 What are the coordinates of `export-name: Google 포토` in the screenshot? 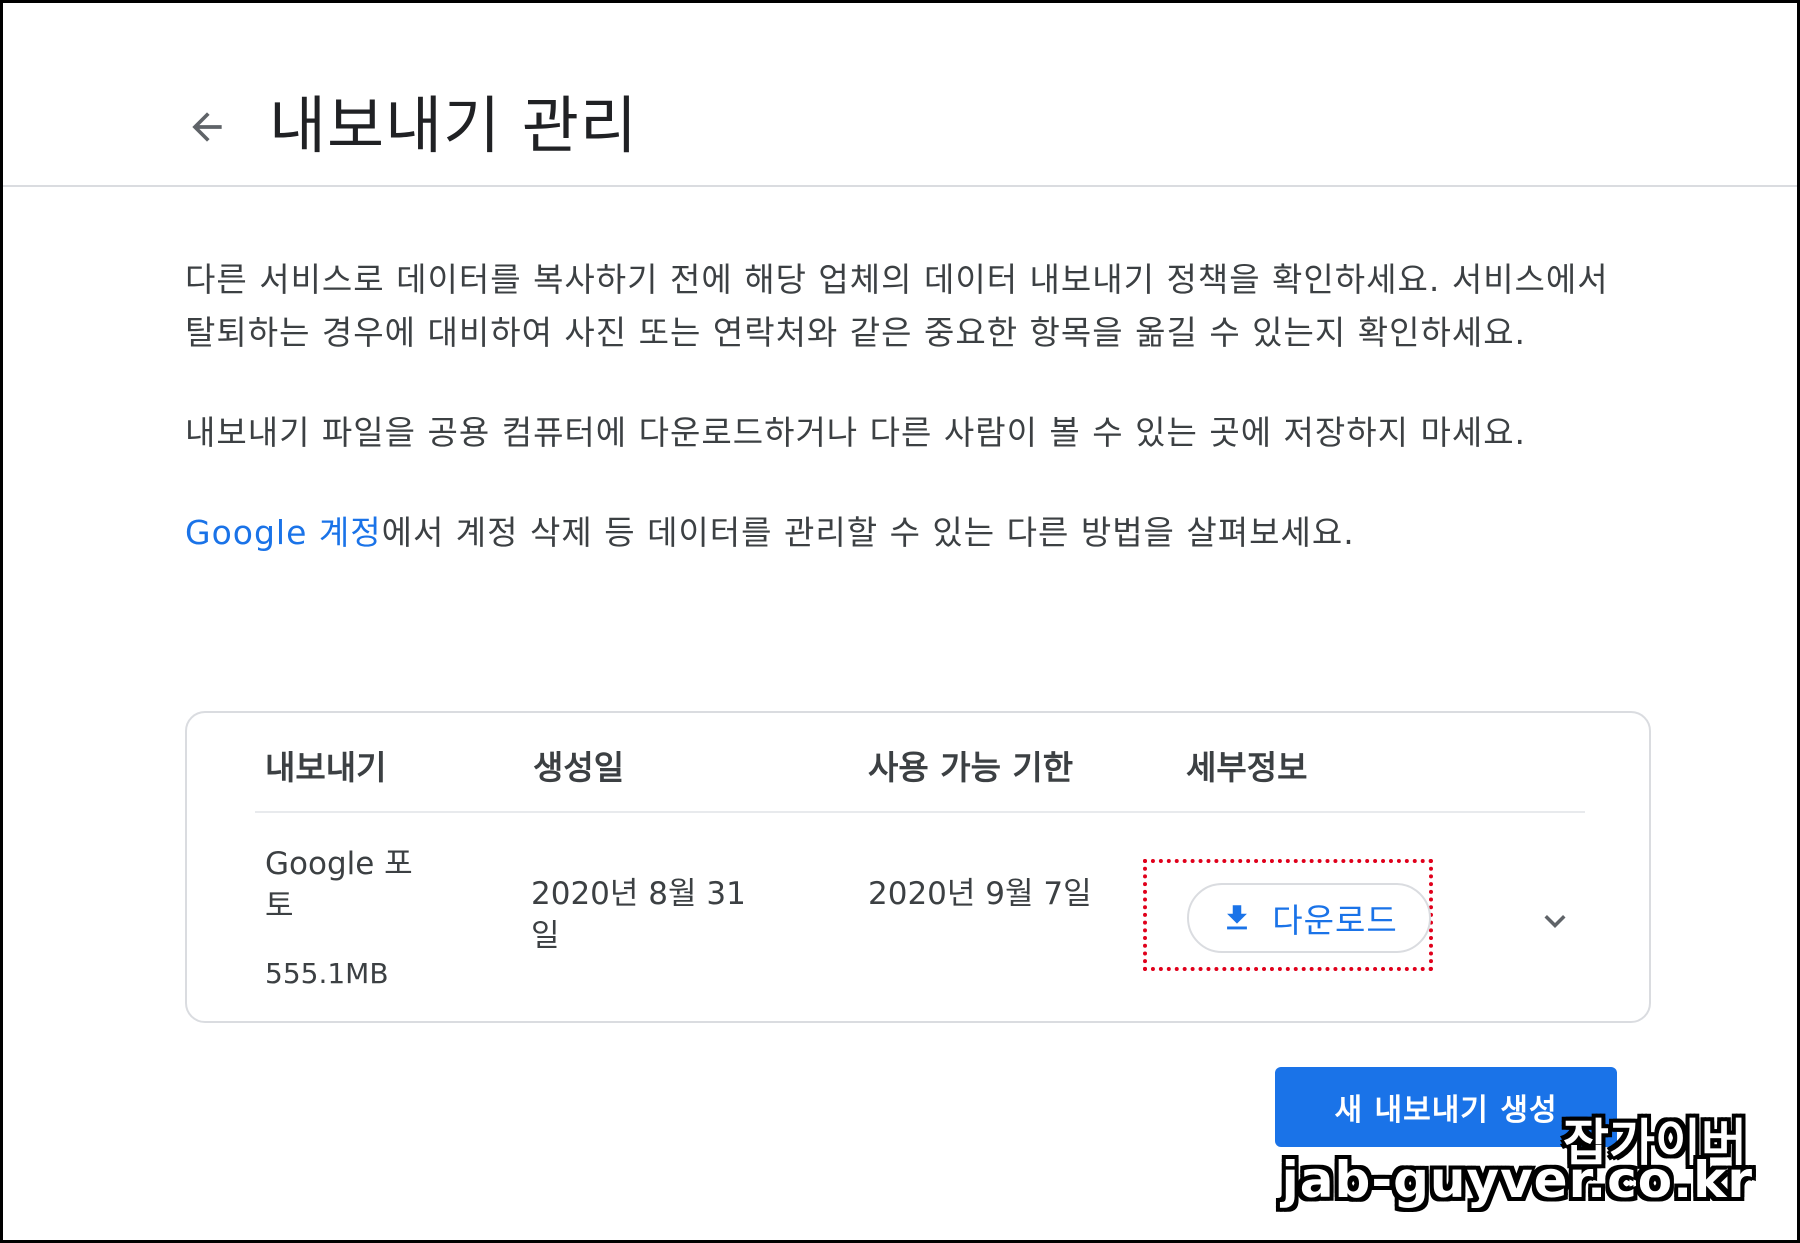 It's located at (339, 885).